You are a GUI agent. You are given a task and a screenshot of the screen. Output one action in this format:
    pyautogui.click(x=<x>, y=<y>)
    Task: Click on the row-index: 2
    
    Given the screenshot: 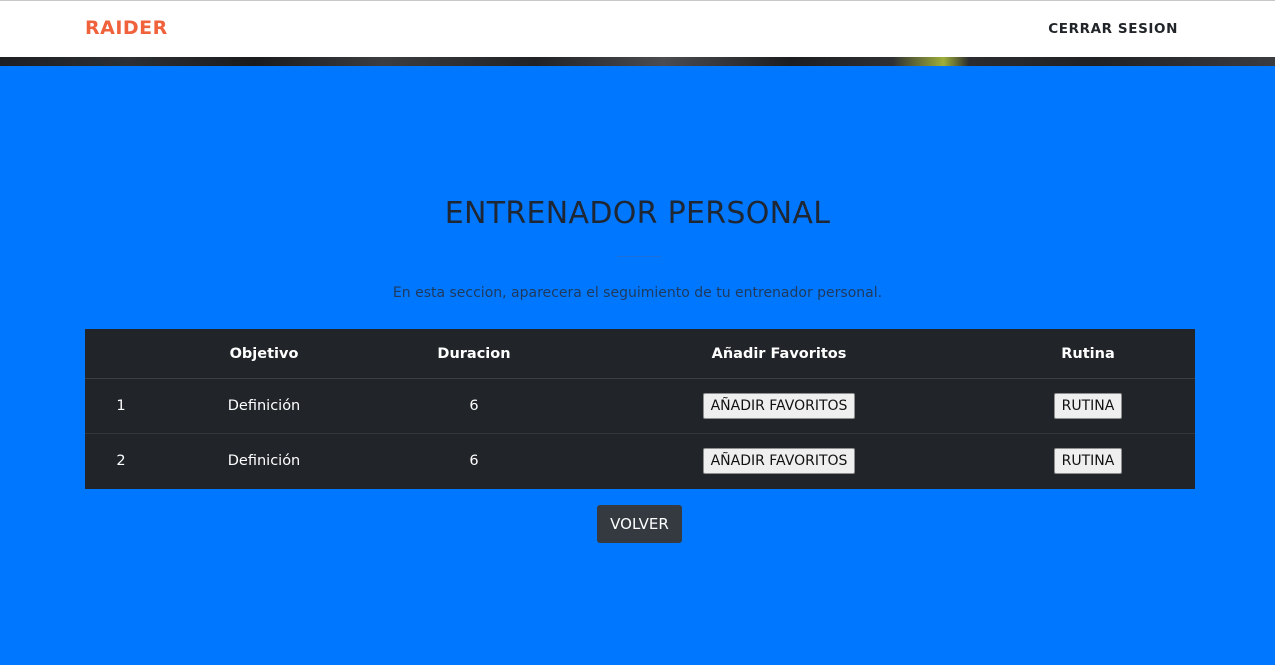 What is the action you would take?
    pyautogui.click(x=121, y=461)
    